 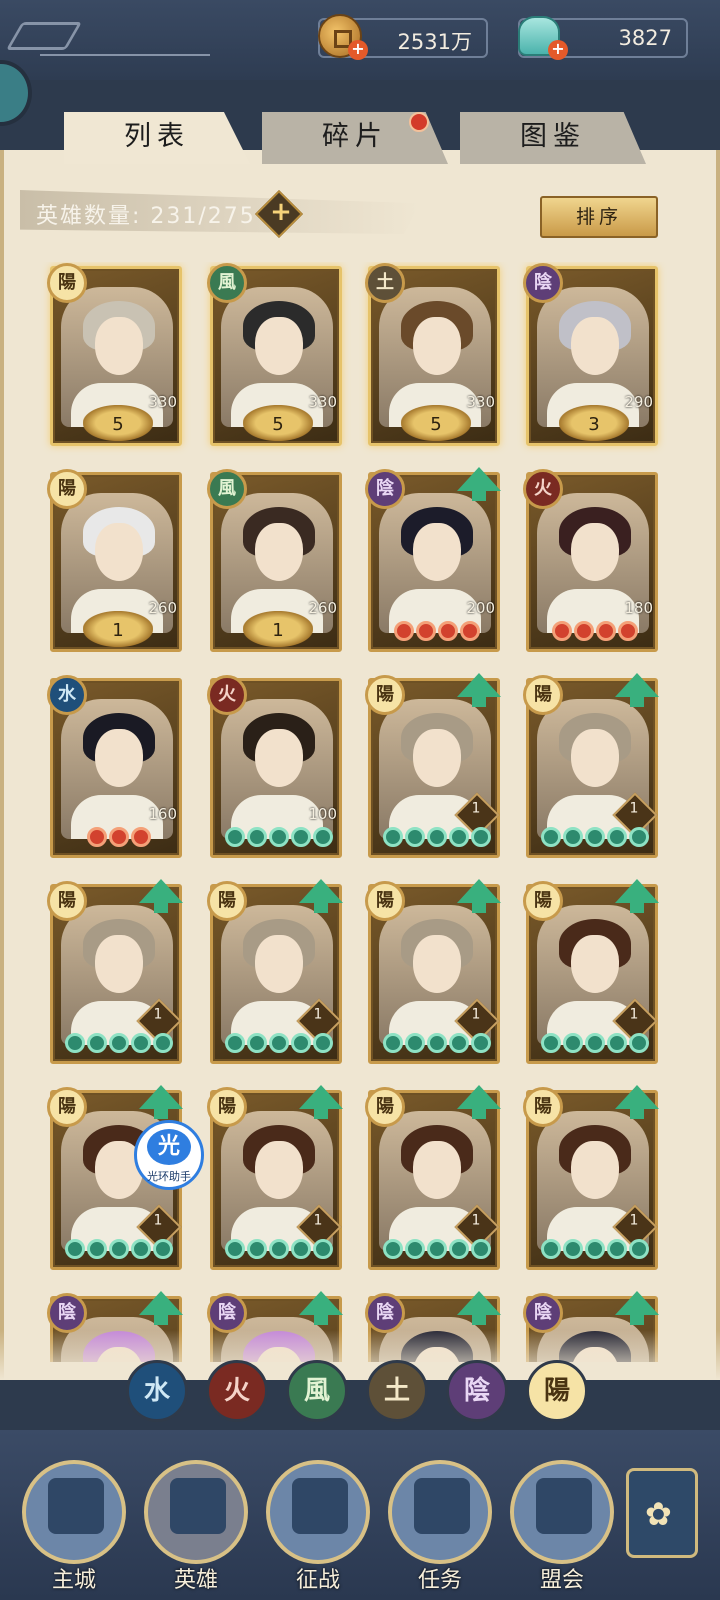 I want to click on tab-codex: 图鉴, so click(x=553, y=138).